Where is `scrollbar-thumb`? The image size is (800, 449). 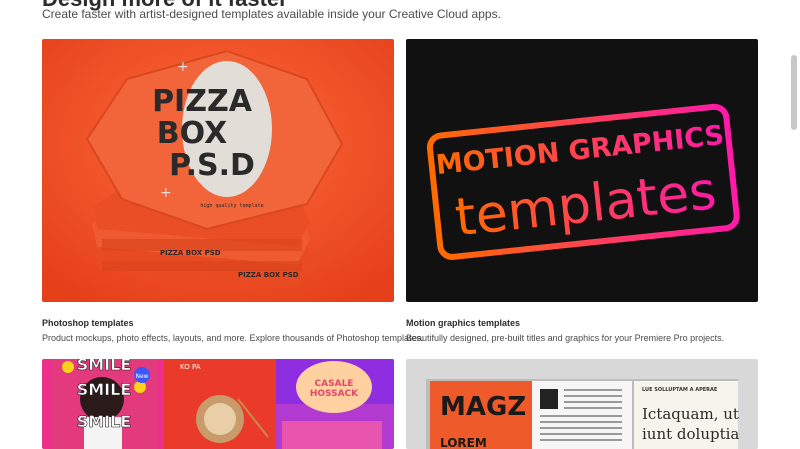 scrollbar-thumb is located at coordinates (794, 92).